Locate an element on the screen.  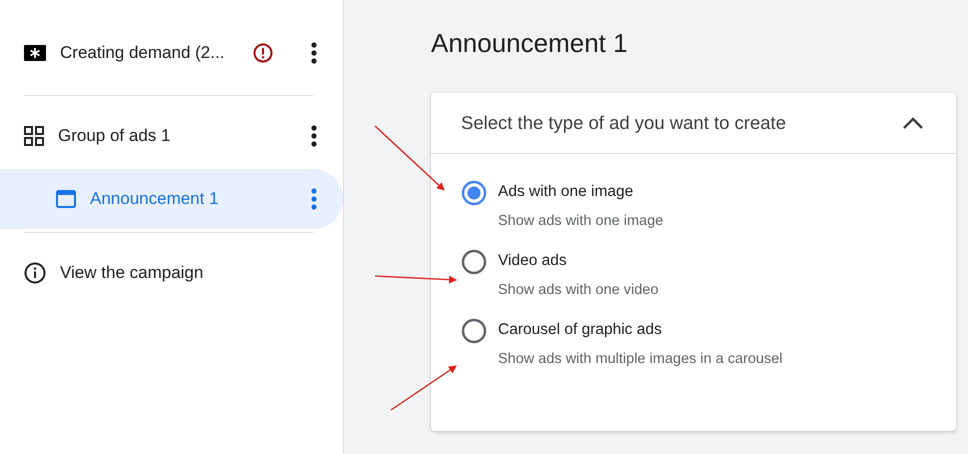
page-title: Announcement 1 is located at coordinates (530, 43).